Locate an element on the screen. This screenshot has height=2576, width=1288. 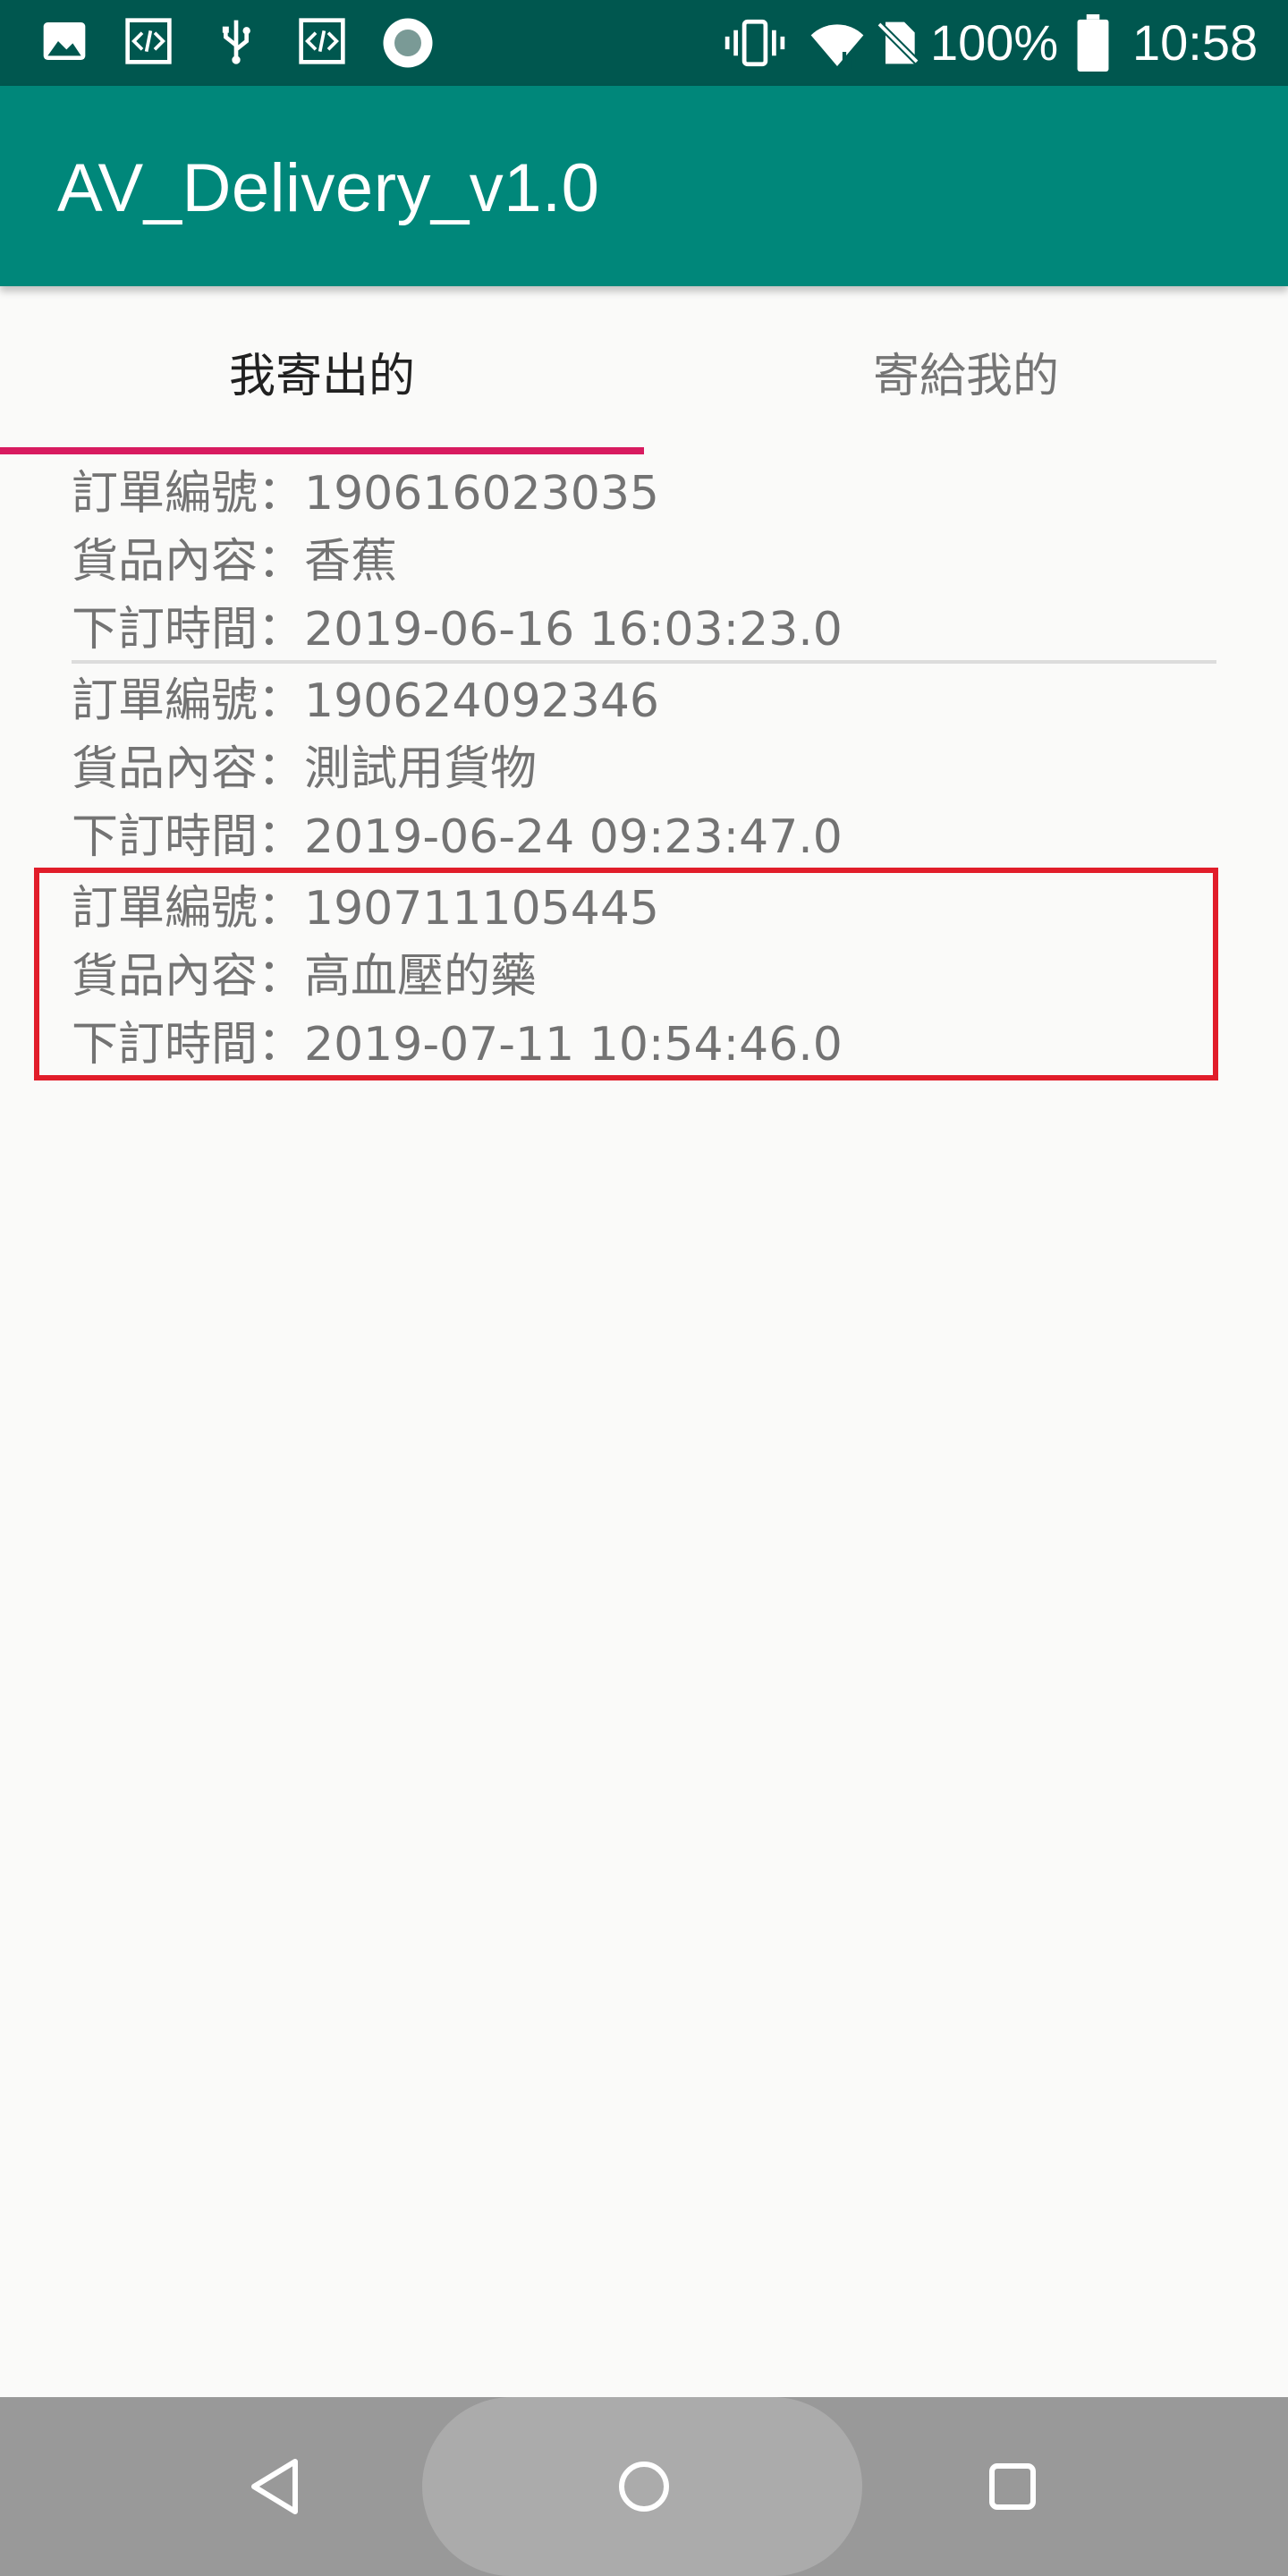
tab-indicator is located at coordinates (322, 450).